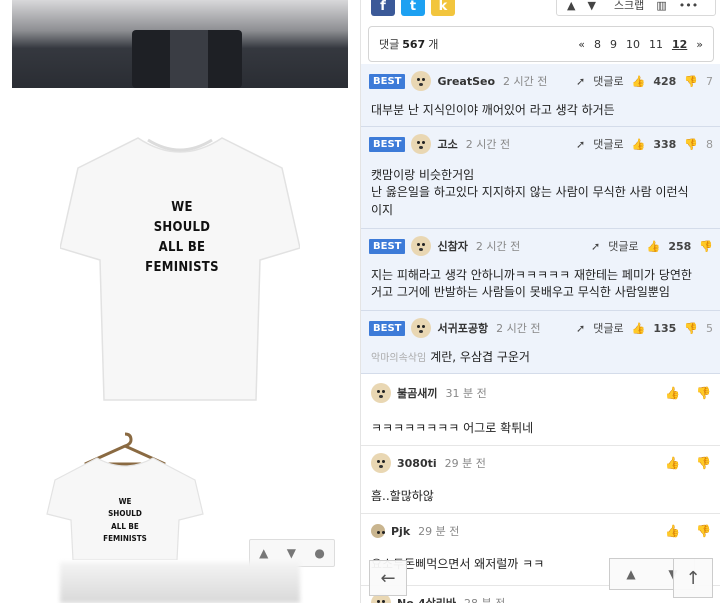  I want to click on twitter-icon: t, so click(413, 7).